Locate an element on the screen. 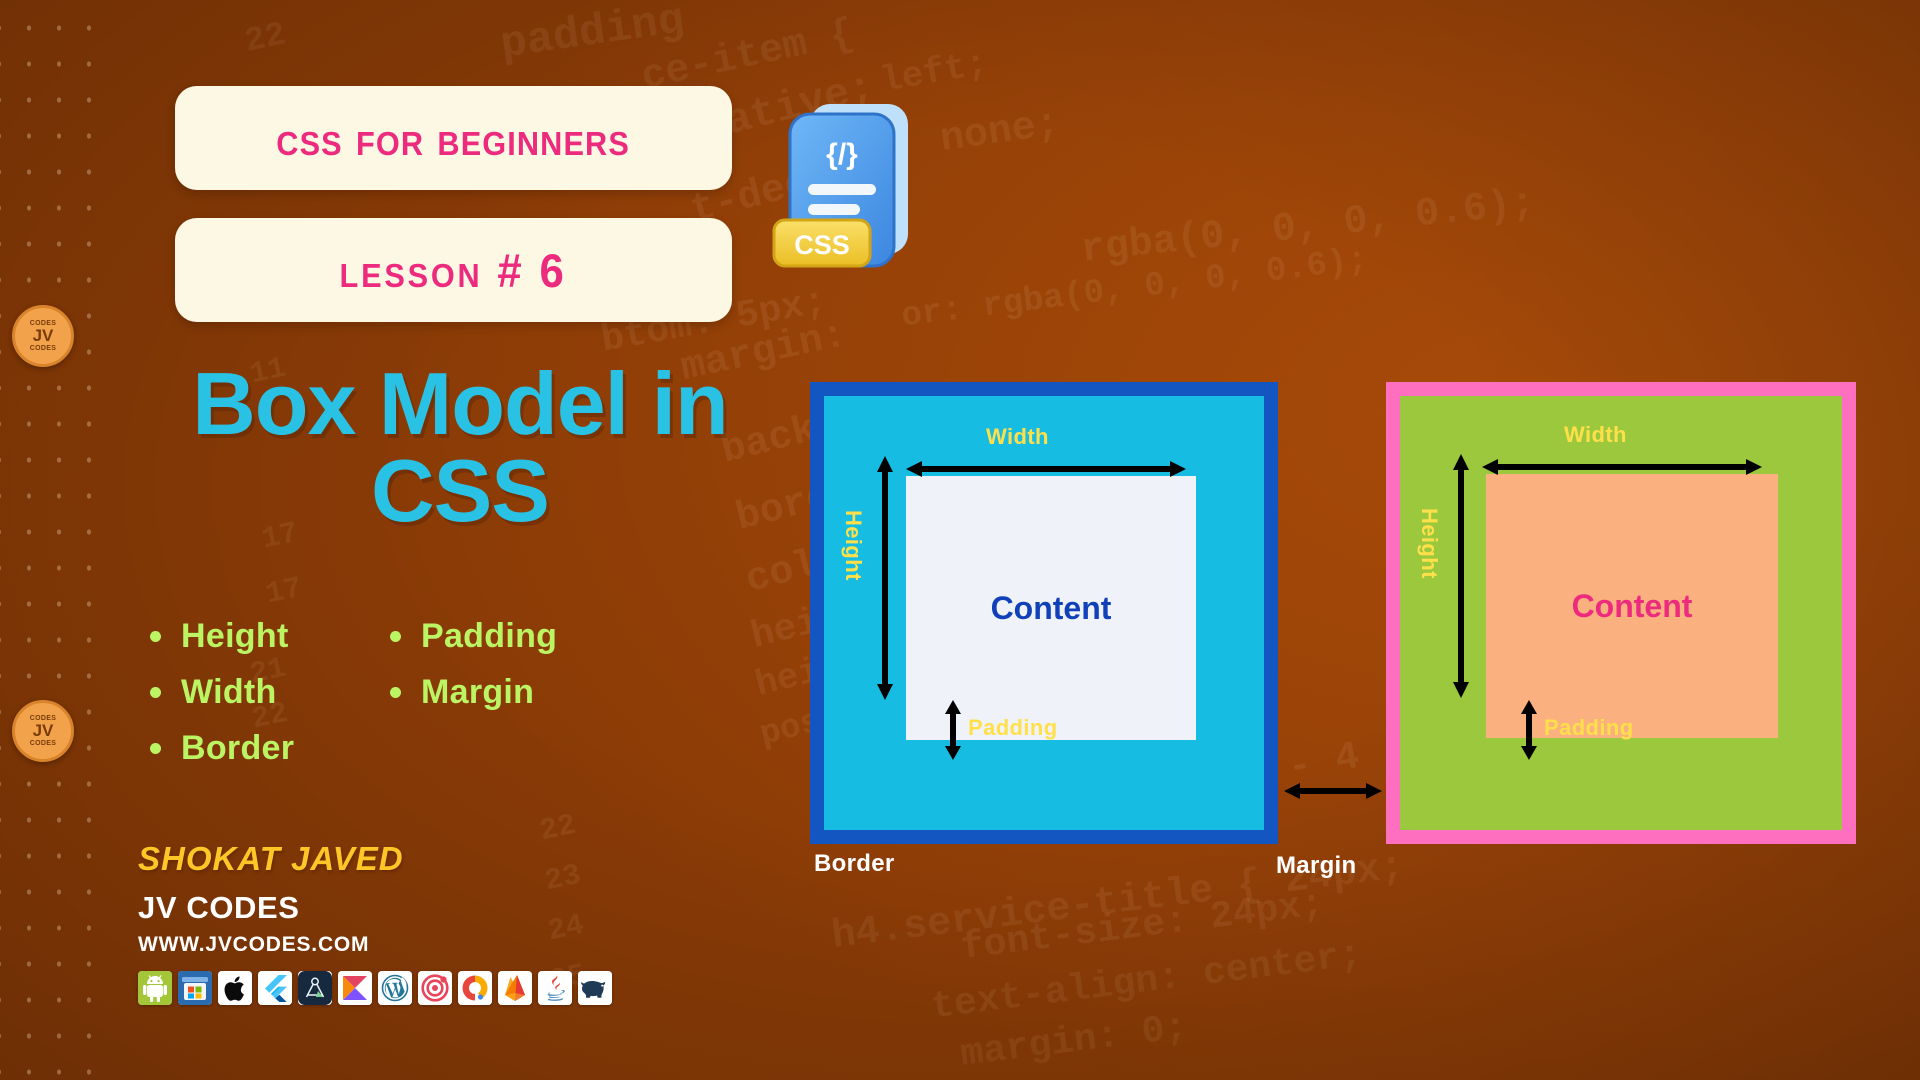 This screenshot has height=1080, width=1920. android-icon is located at coordinates (155, 988).